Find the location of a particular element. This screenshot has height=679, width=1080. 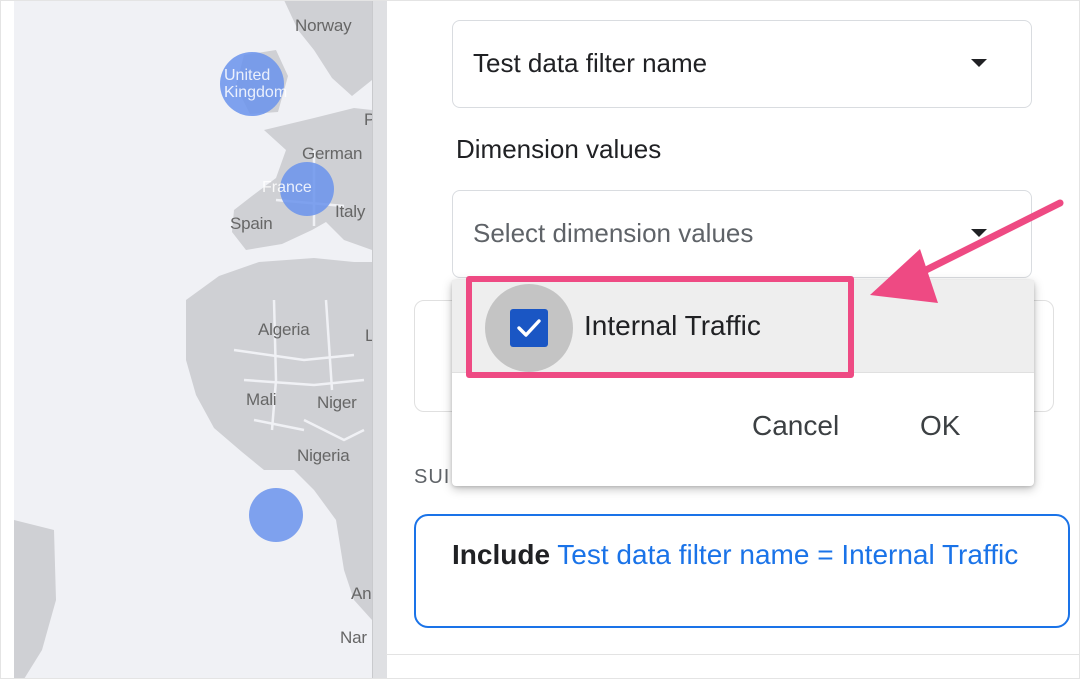

summary-keyword: Include is located at coordinates (501, 554).